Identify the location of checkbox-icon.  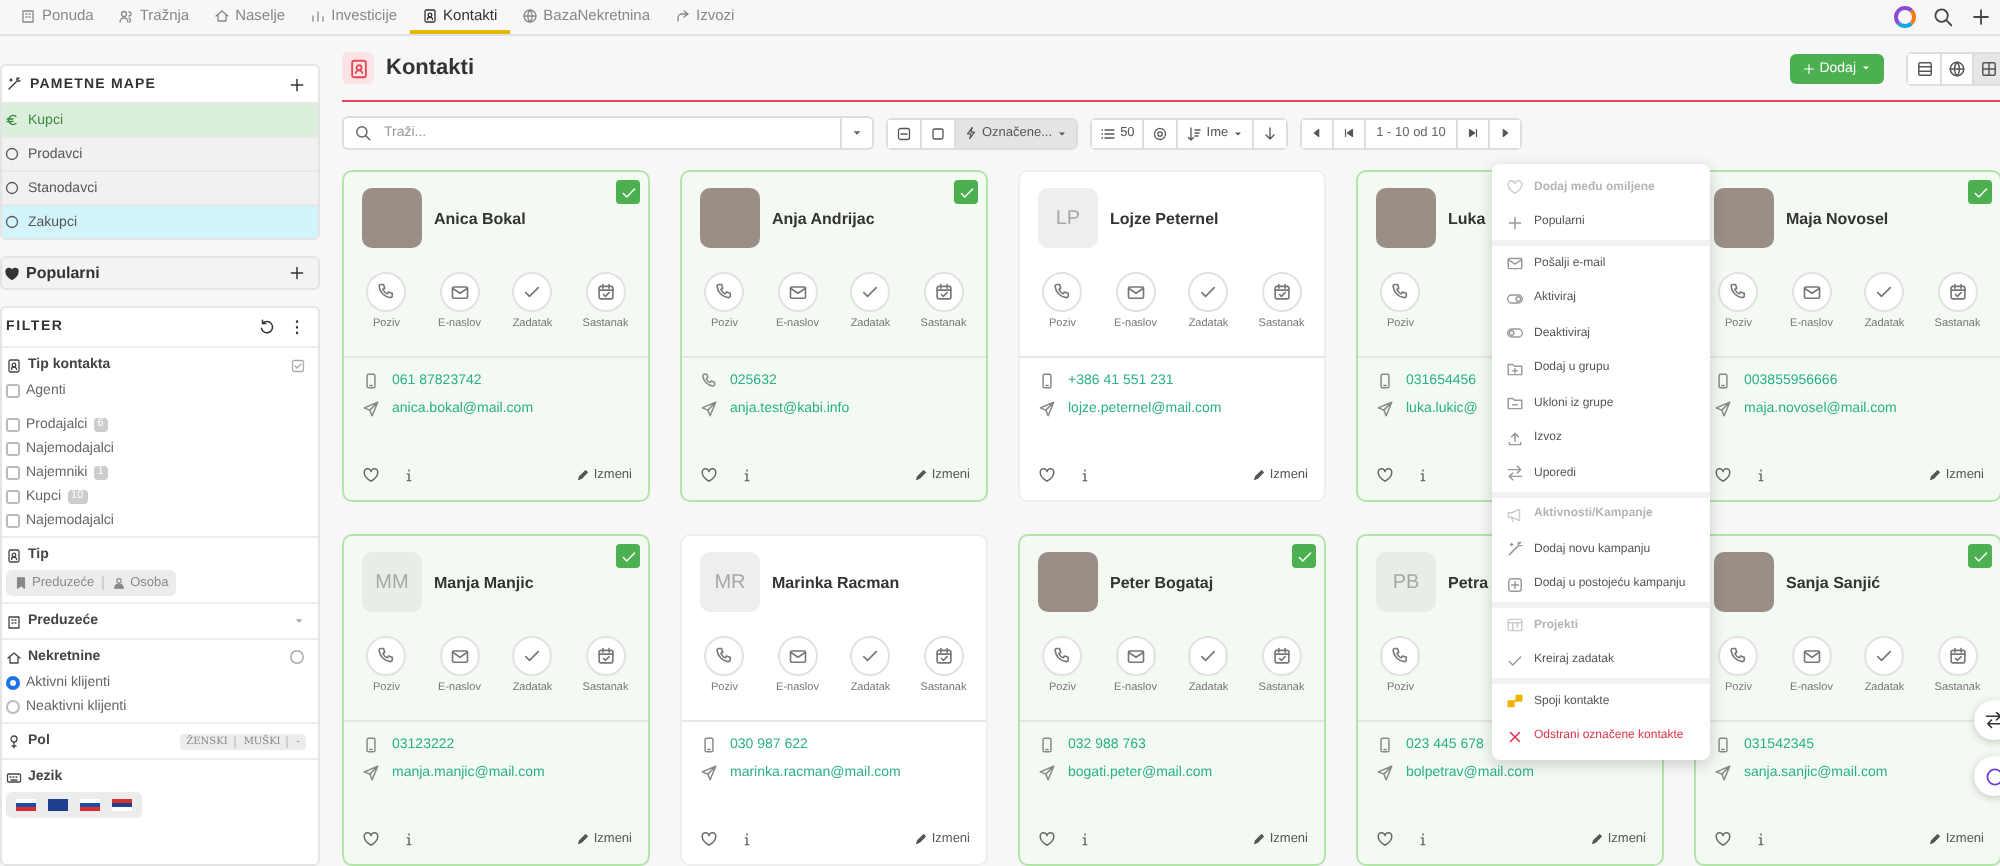
(298, 365).